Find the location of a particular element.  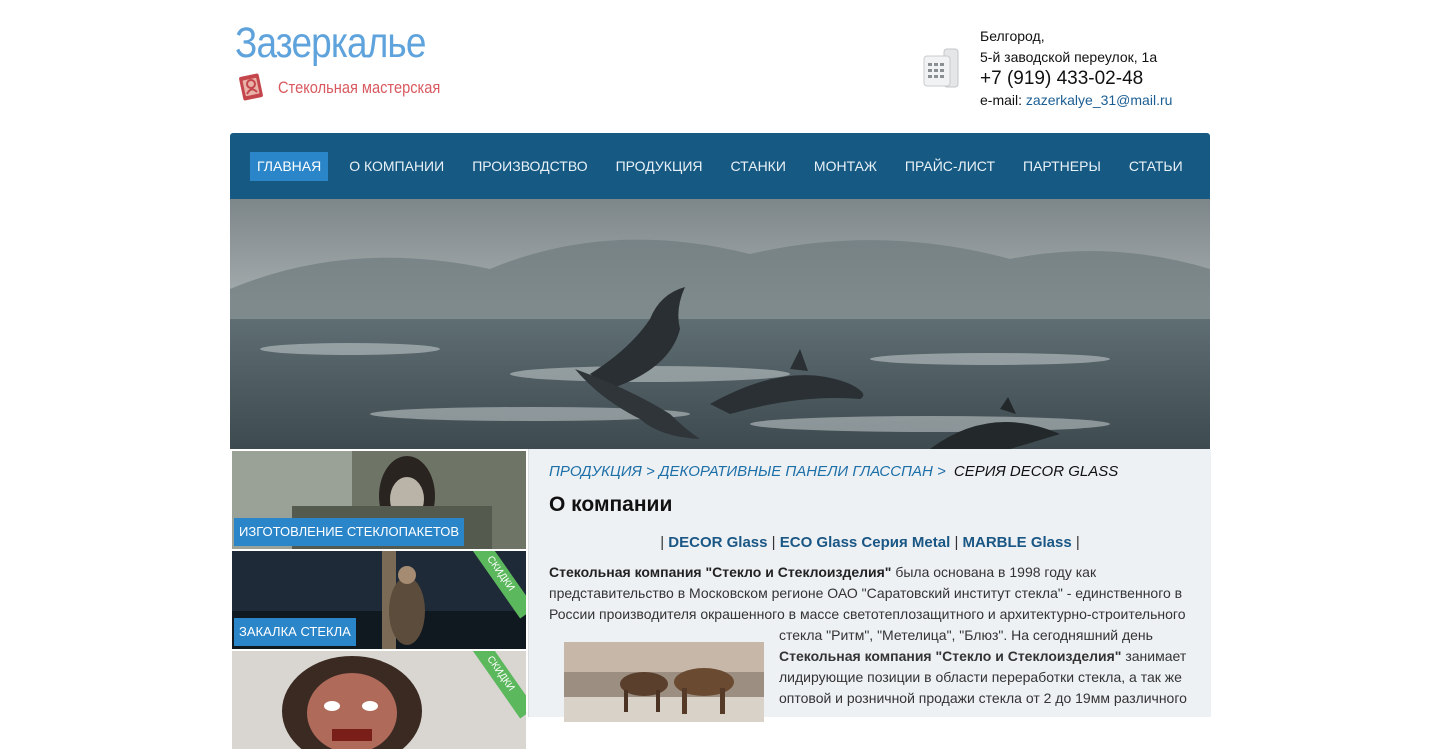

tile-label: ЗАКАЛКА СТЕКЛА is located at coordinates (295, 632).